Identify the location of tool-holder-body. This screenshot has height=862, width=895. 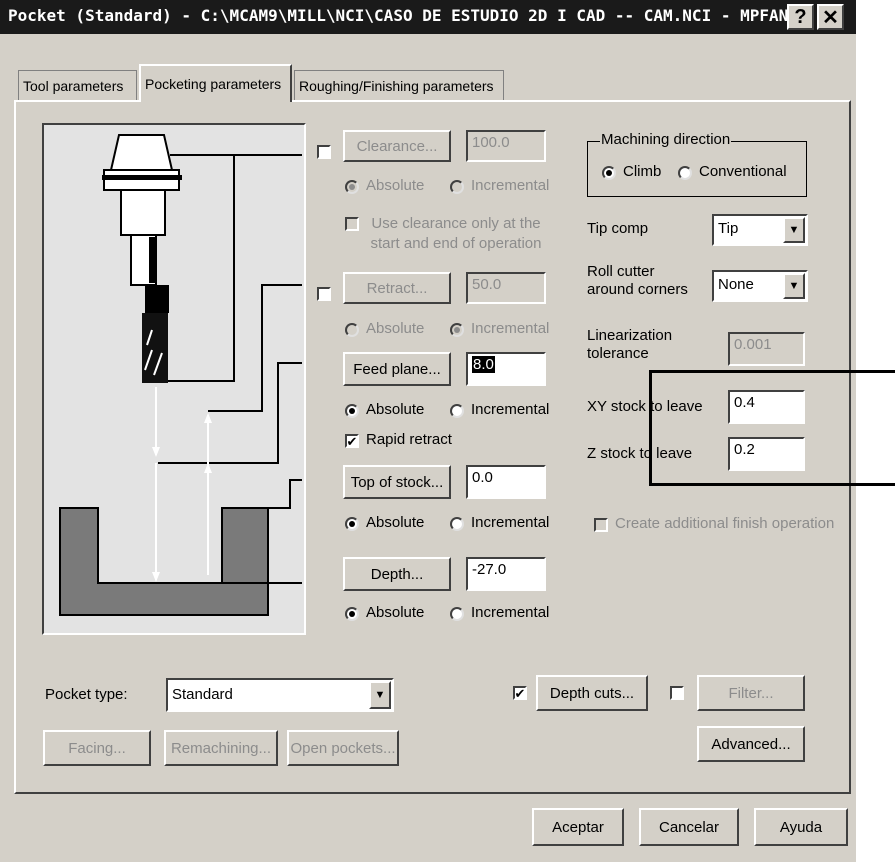
(143, 212).